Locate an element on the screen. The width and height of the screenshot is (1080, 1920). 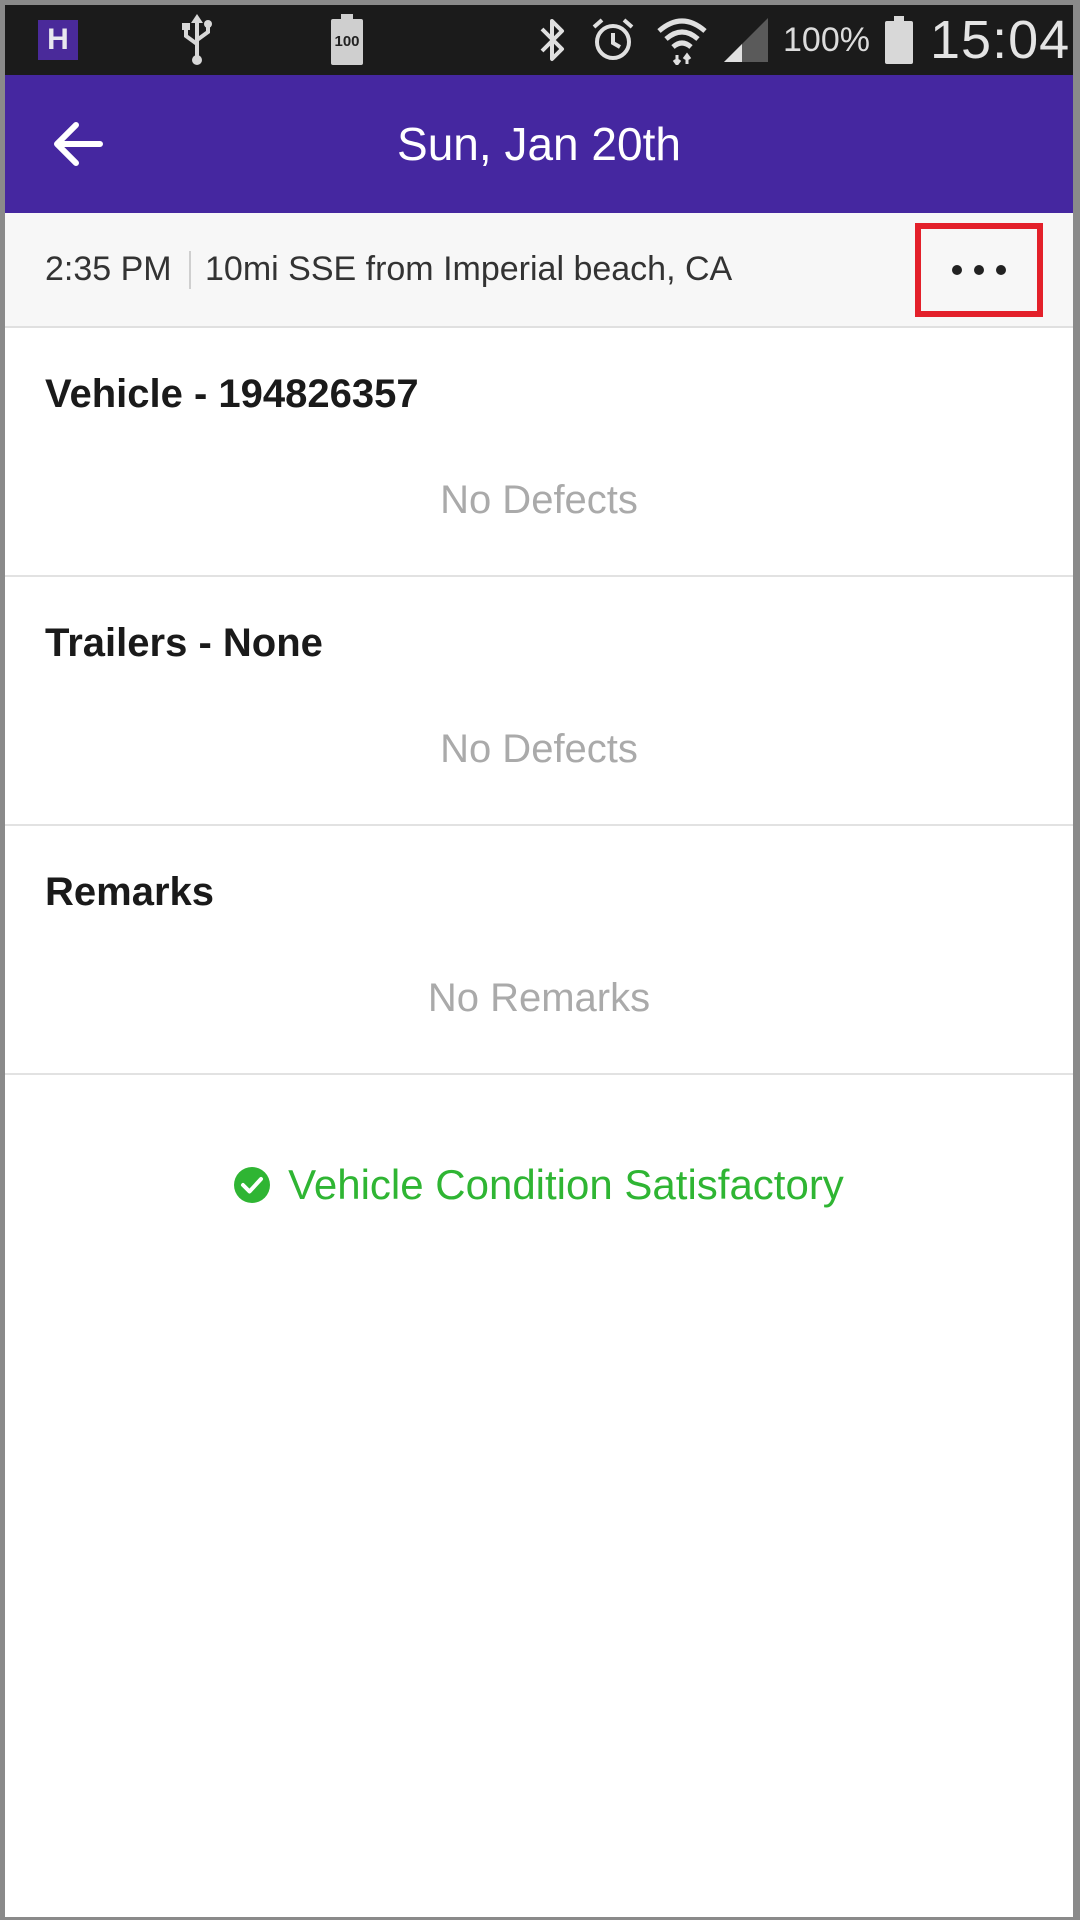
back-button is located at coordinates (78, 144).